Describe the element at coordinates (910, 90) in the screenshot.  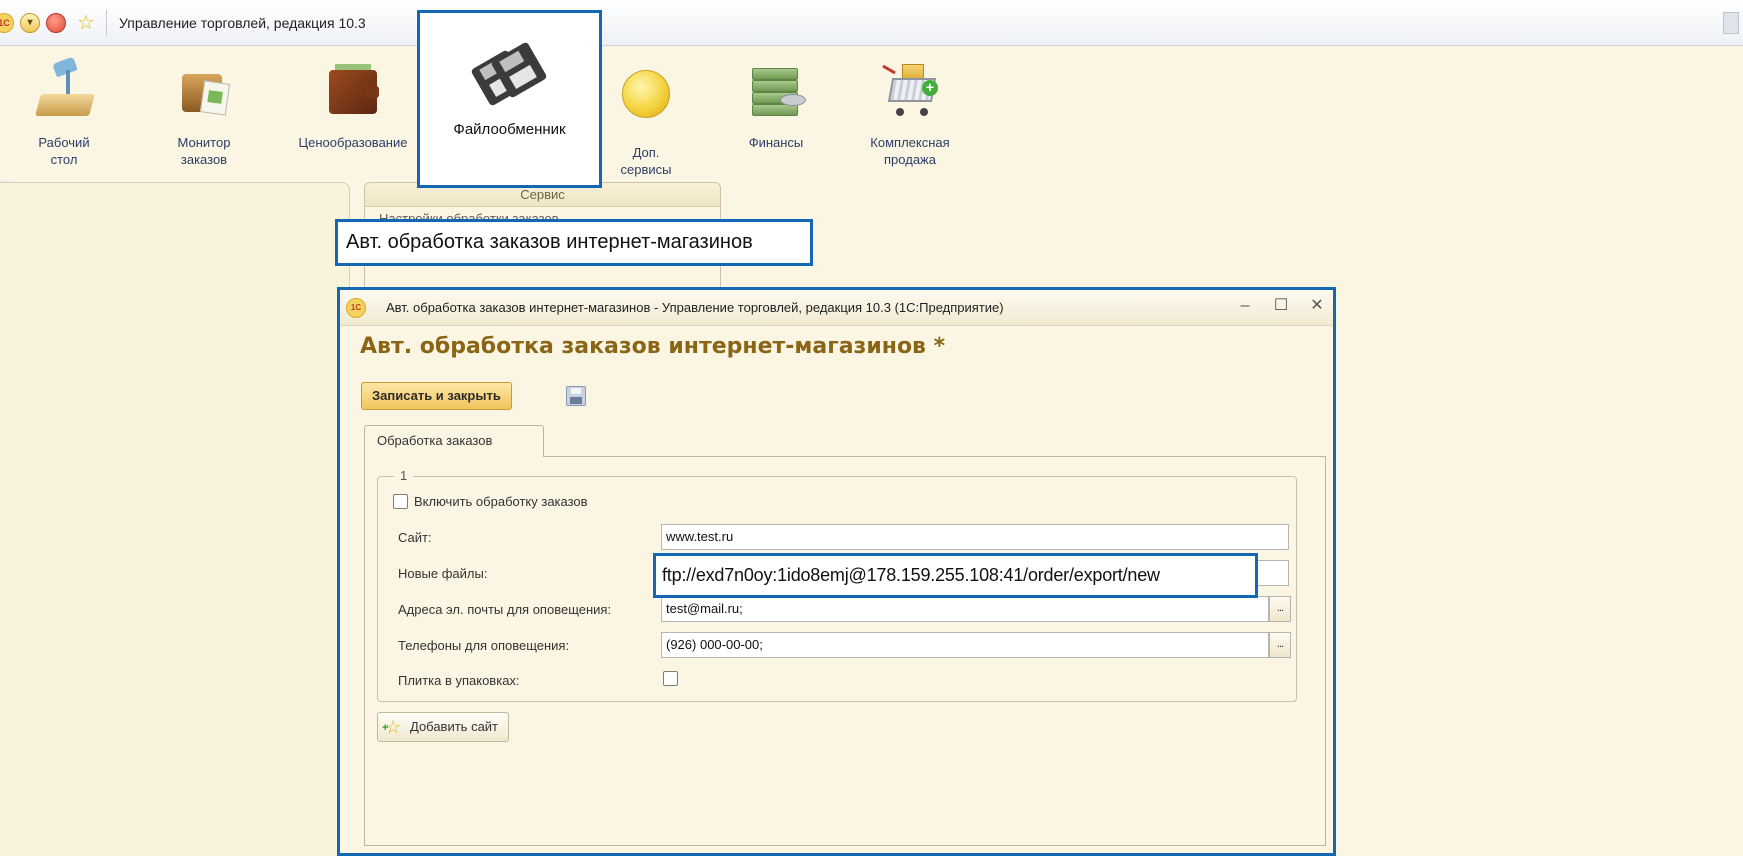
I see `shopping-cart-add-icon: +` at that location.